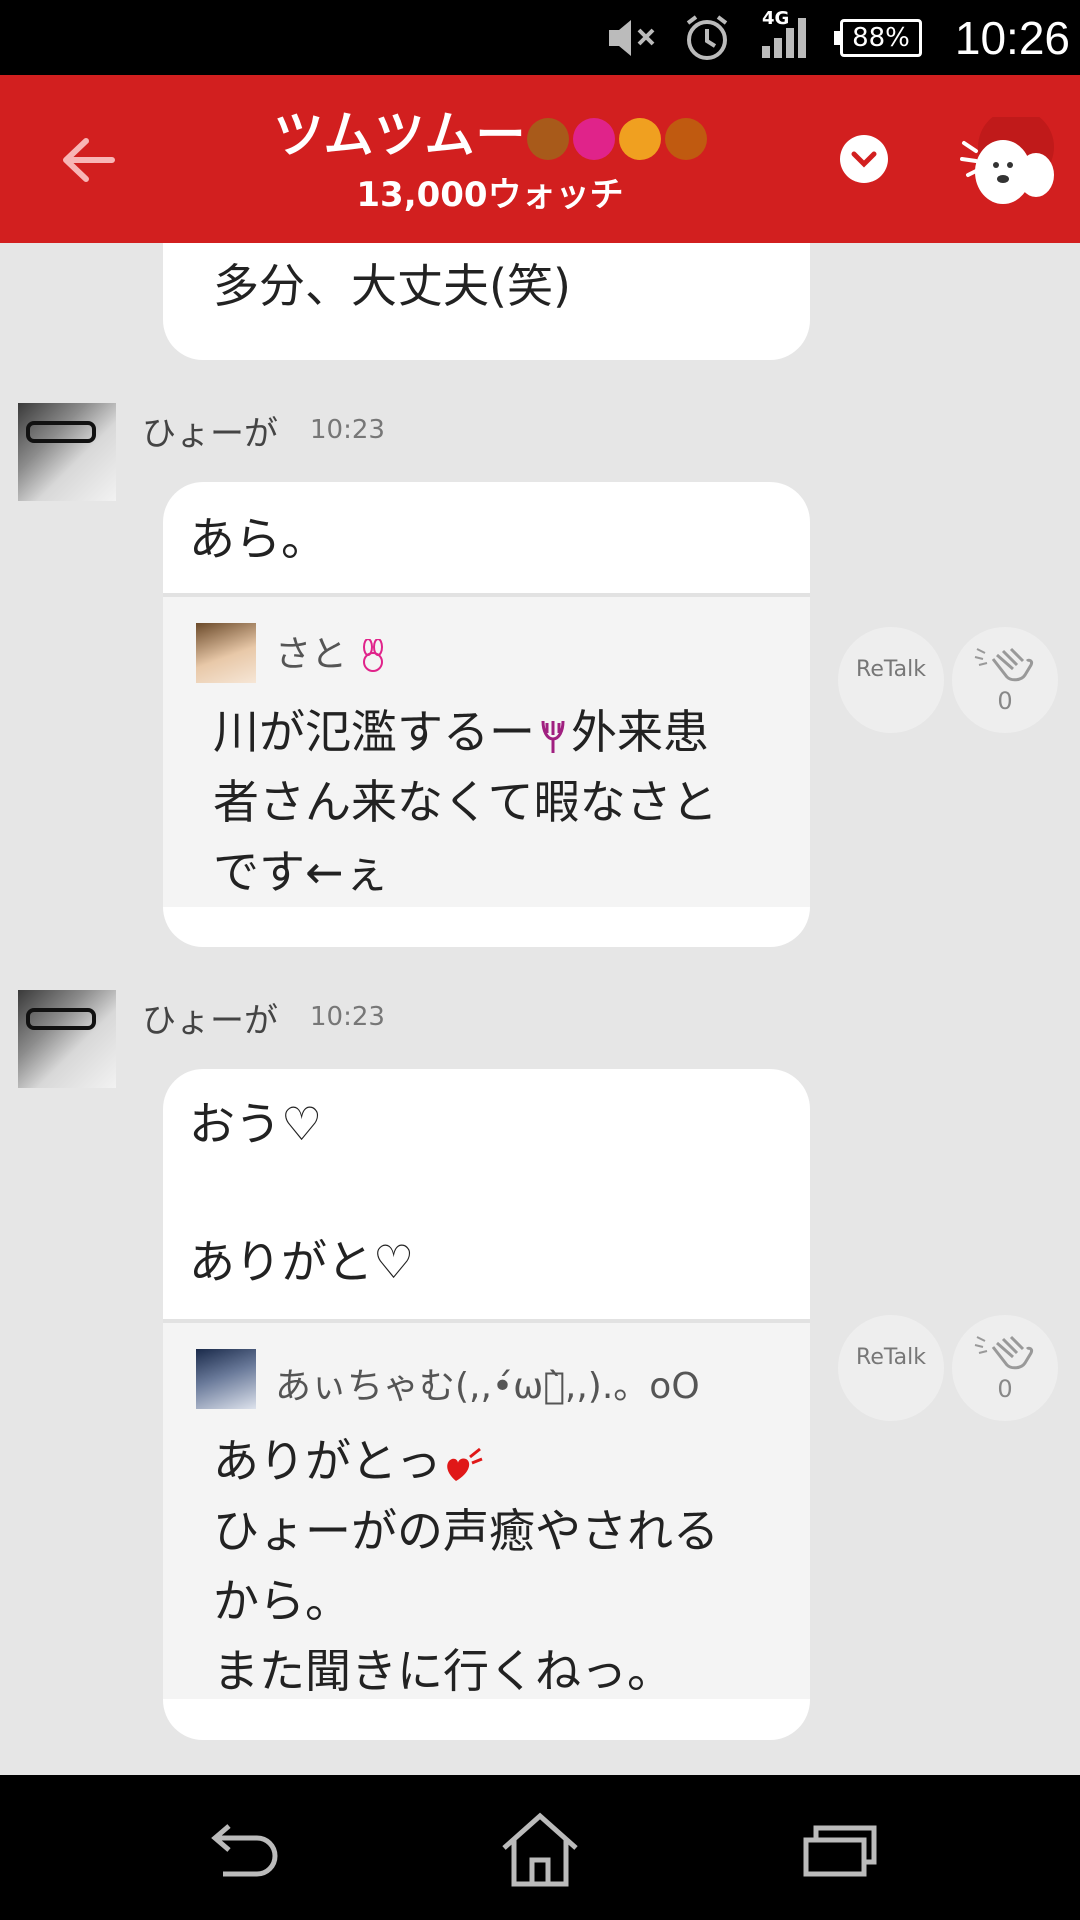 This screenshot has width=1080, height=1920. What do you see at coordinates (709, 37) in the screenshot?
I see `alarm-icon` at bounding box center [709, 37].